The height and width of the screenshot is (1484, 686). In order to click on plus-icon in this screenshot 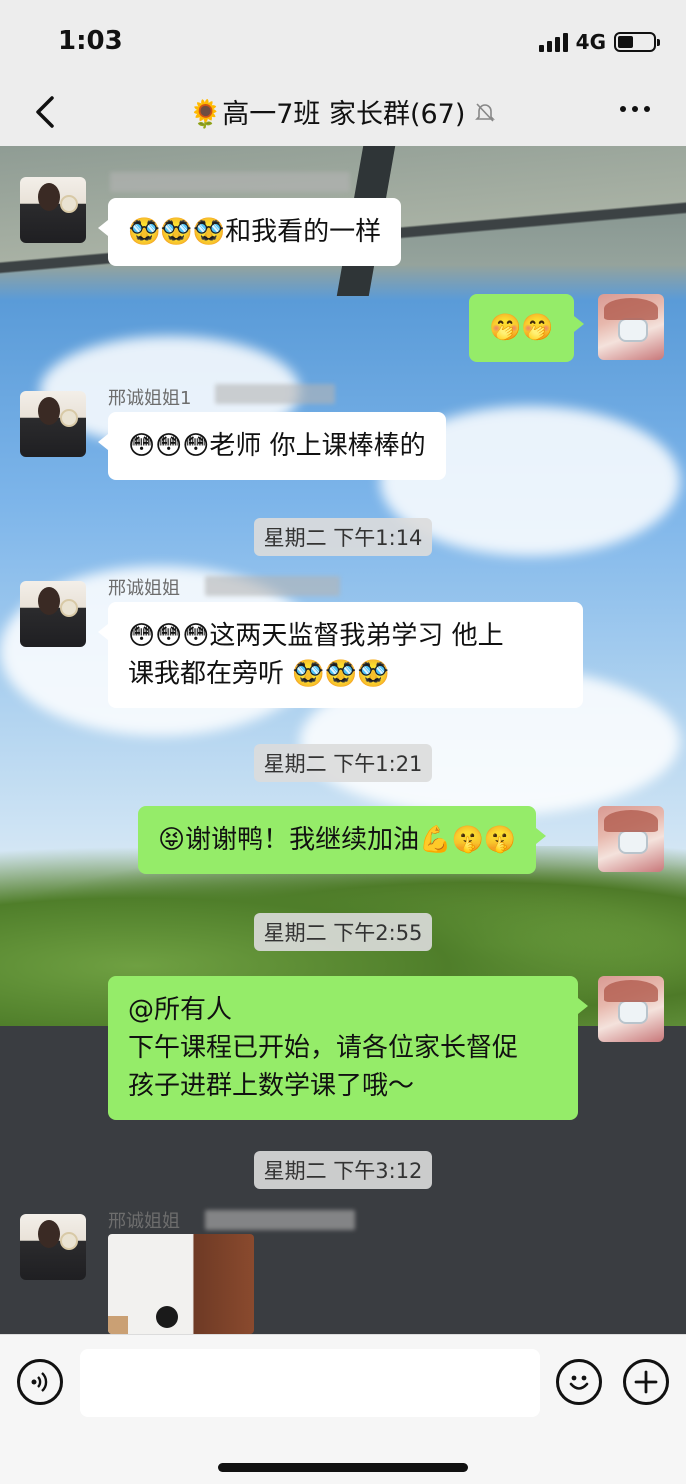, I will do `click(646, 1382)`.